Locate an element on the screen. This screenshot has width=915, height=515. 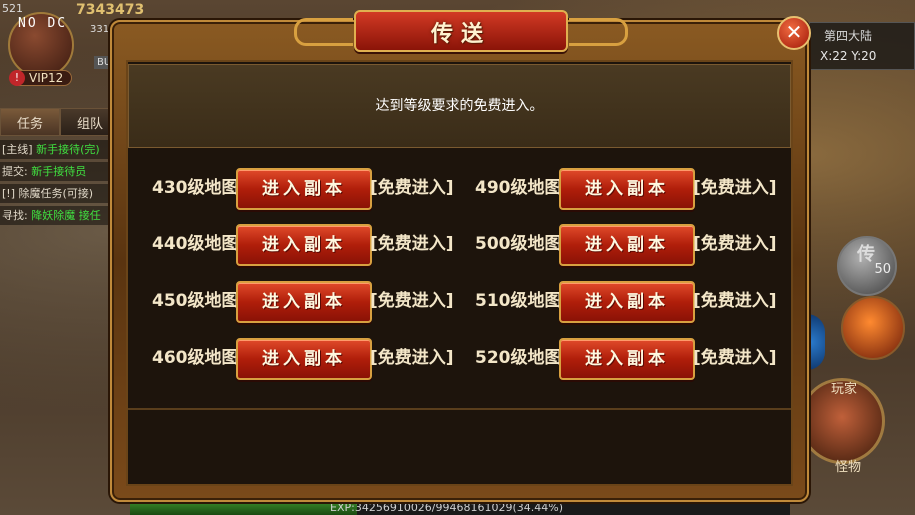
task-tabs: 任务 组队 is located at coordinates (60, 122).